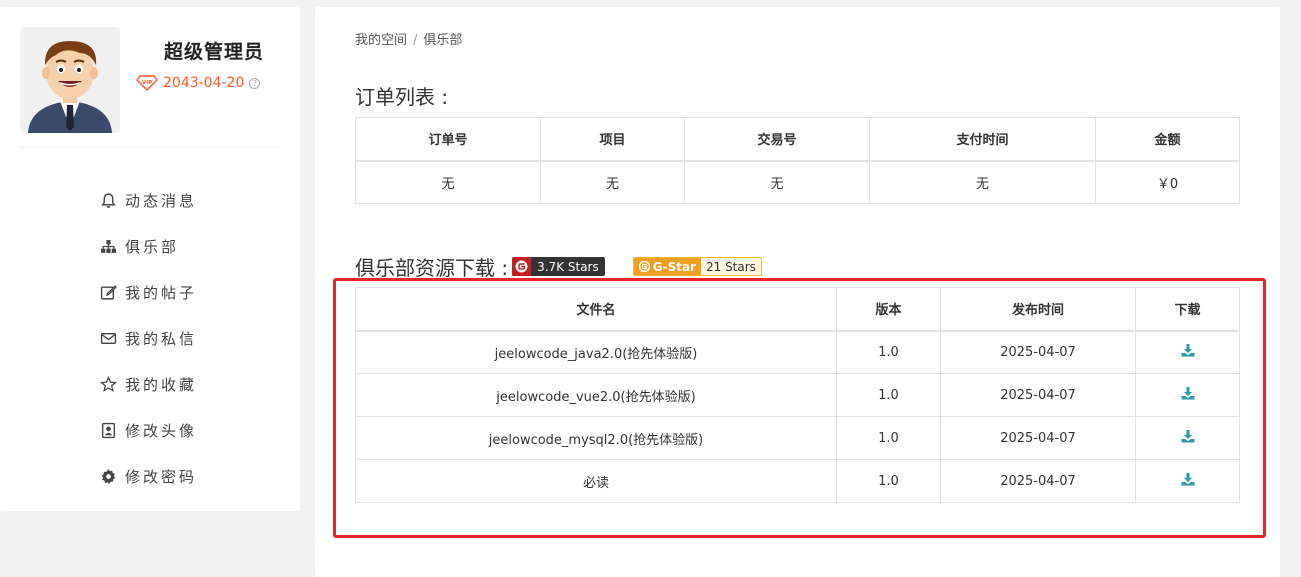  Describe the element at coordinates (612, 139) in the screenshot. I see `column-header: 项目` at that location.